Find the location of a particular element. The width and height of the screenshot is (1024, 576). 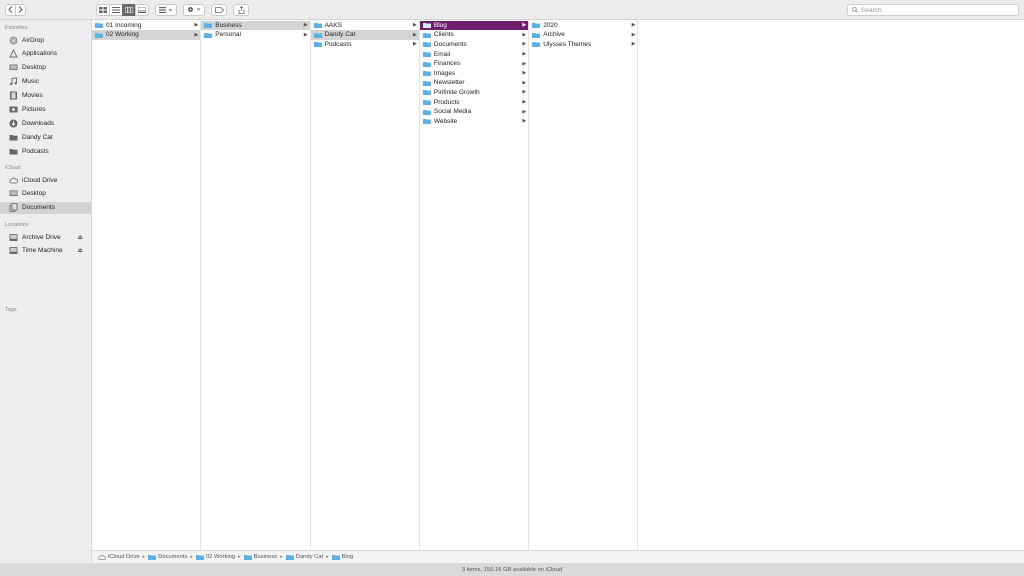

folder-row: Social Media ▶ is located at coordinates (474, 112).